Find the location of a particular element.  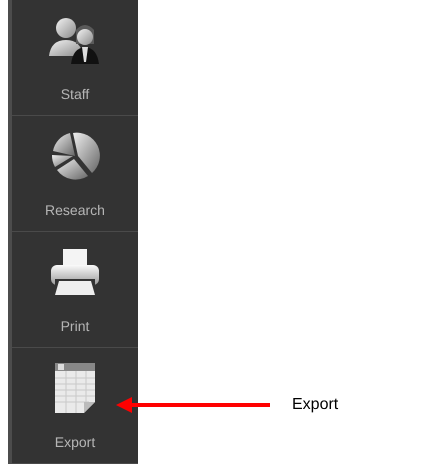

sidebar-item: Print is located at coordinates (75, 290).